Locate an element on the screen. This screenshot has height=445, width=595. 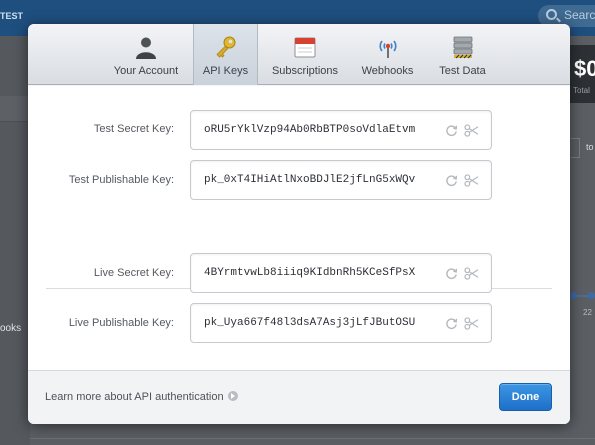
tab-webhooks: Webhooks is located at coordinates (387, 54).